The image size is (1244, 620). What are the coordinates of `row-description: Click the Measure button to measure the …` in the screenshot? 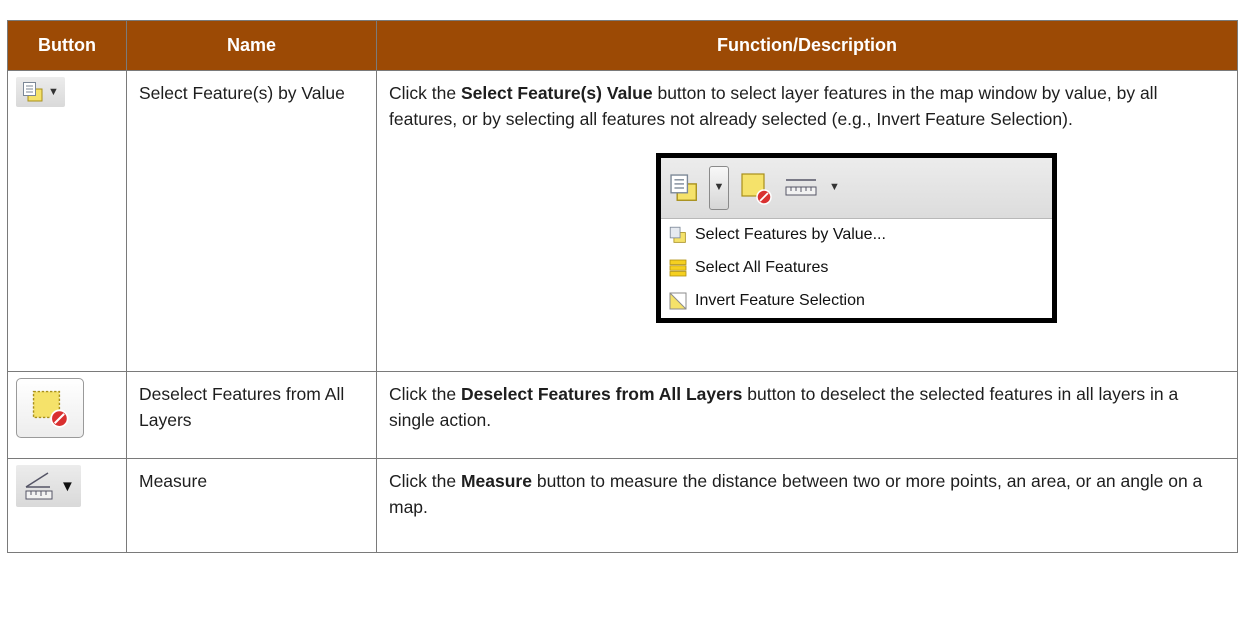 It's located at (807, 505).